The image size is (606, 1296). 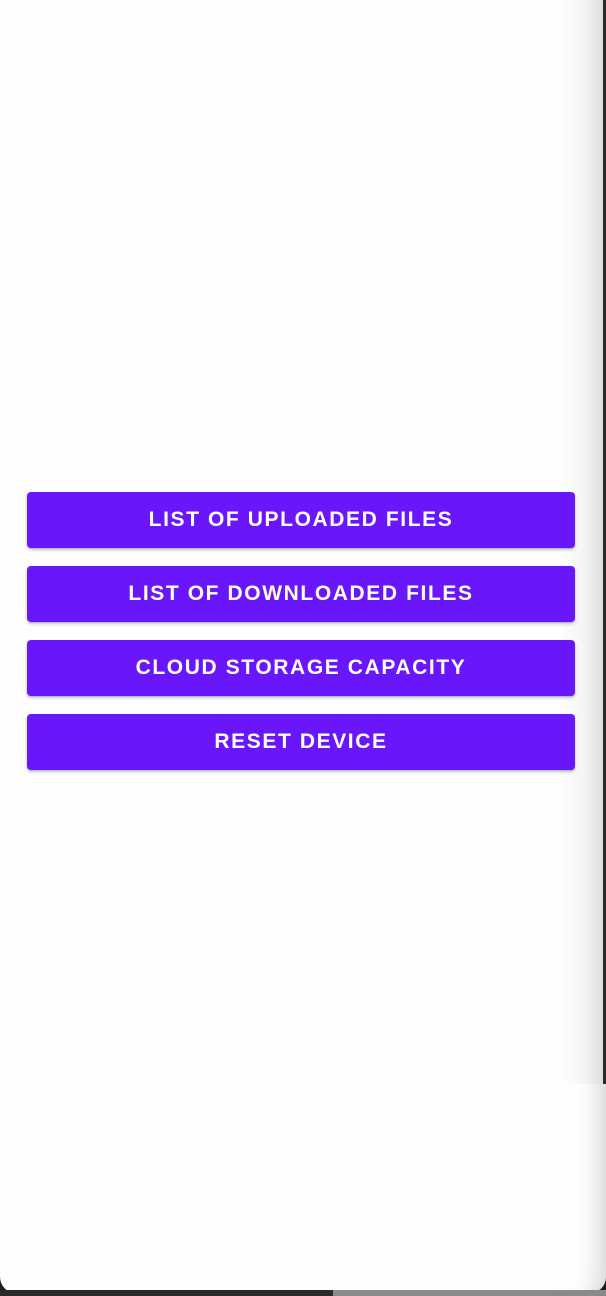 I want to click on list-uploaded-files-button: LIST OF UPLOADED FILES, so click(x=301, y=520).